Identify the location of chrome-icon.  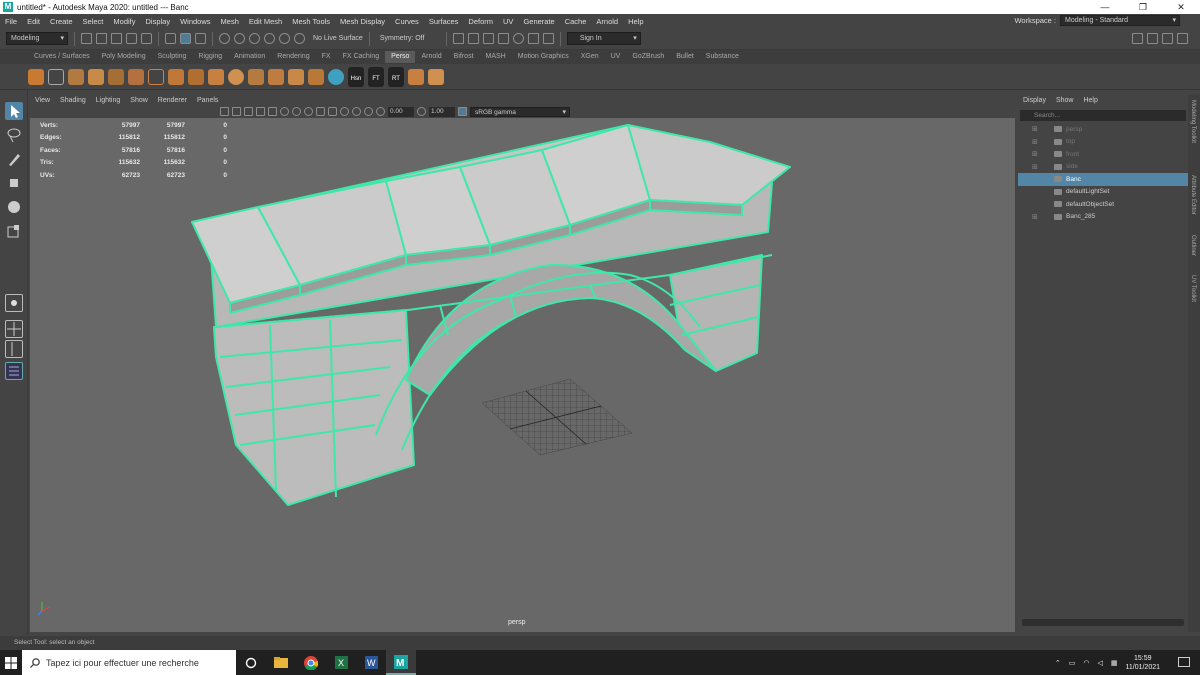
(311, 662).